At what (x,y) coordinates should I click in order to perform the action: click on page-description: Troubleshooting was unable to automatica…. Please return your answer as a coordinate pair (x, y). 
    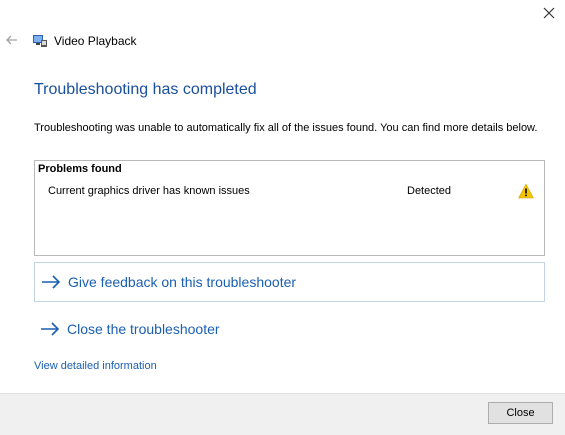
    Looking at the image, I should click on (286, 128).